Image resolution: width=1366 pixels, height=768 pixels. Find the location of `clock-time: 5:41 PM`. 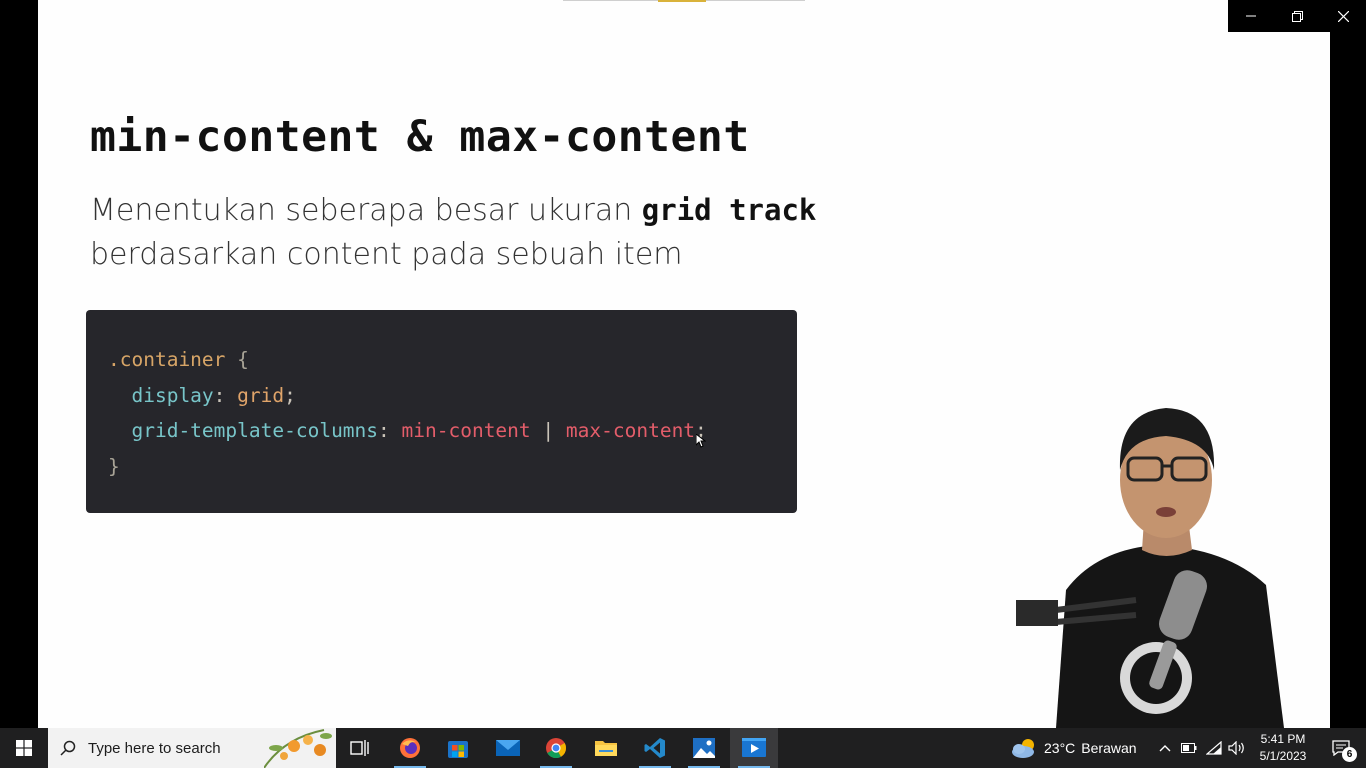

clock-time: 5:41 PM is located at coordinates (1283, 739).